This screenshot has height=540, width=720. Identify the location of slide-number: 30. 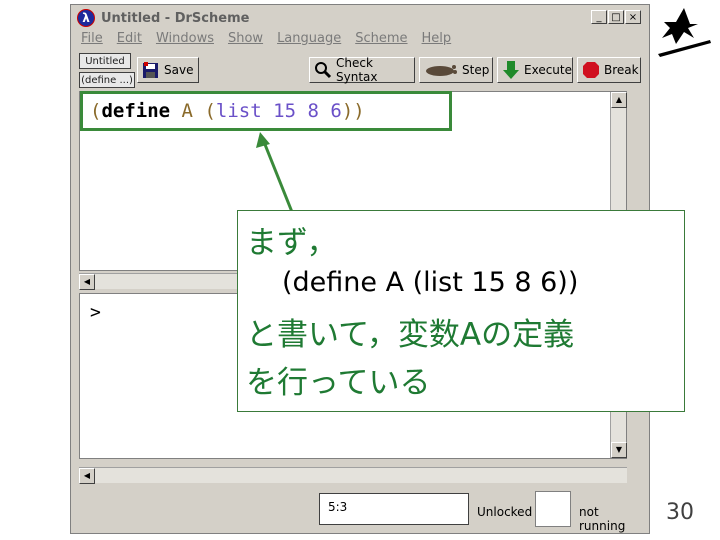
(680, 512).